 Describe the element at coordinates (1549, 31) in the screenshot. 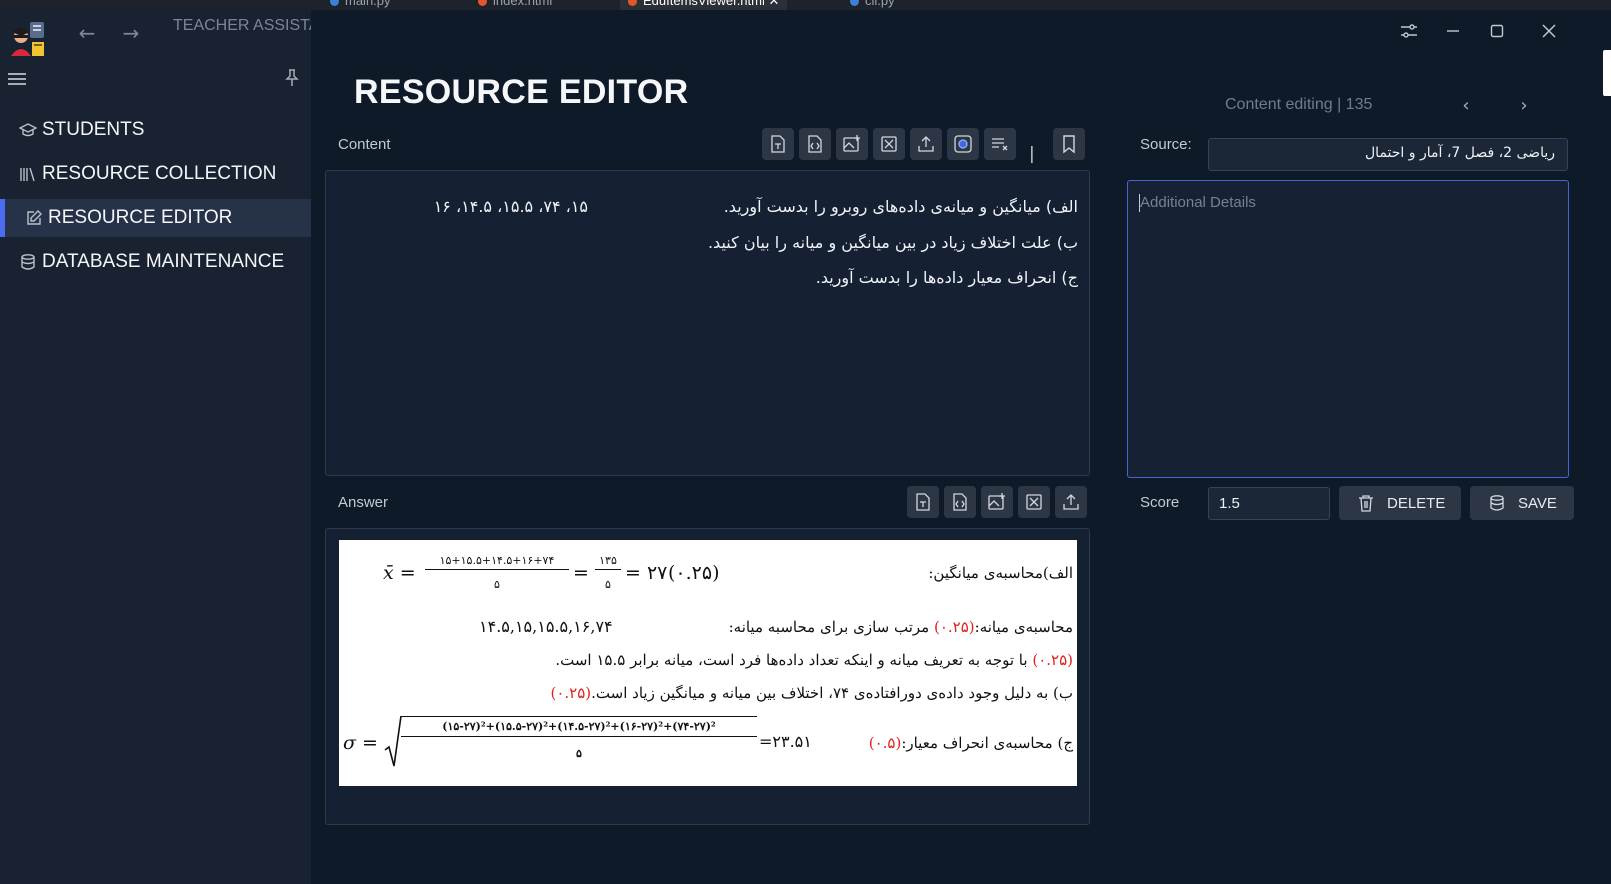

I see `close-window-icon` at that location.